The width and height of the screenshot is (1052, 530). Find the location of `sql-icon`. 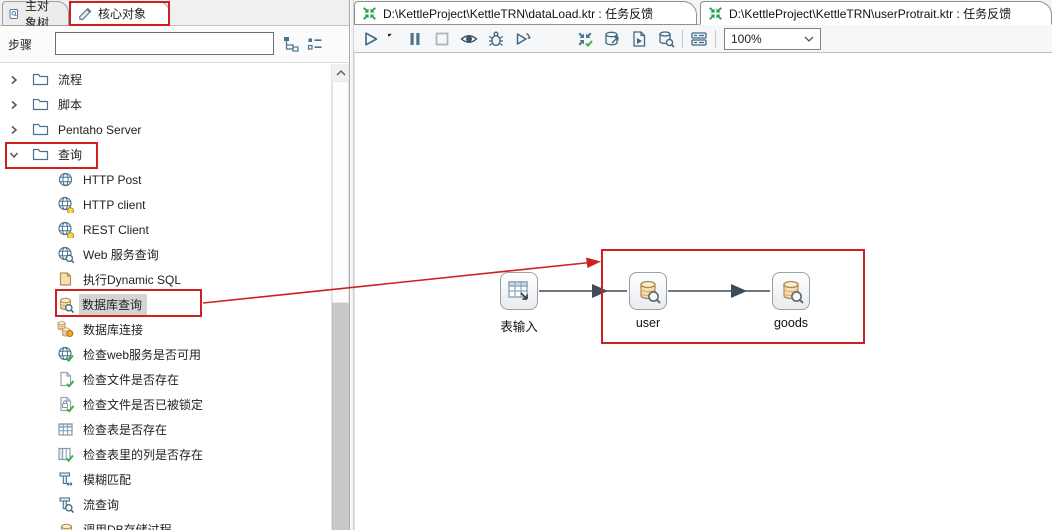

sql-icon is located at coordinates (639, 39).